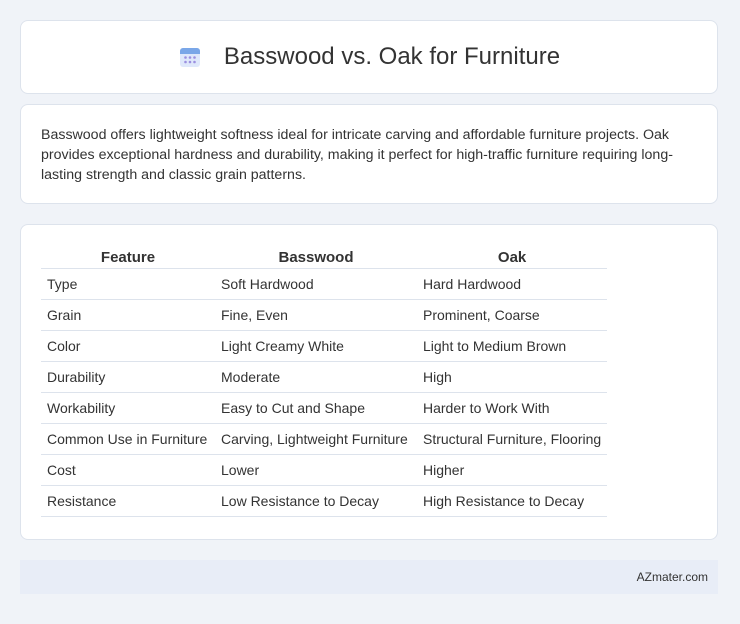 This screenshot has width=740, height=624. Describe the element at coordinates (512, 470) in the screenshot. I see `table-cell-oak: Higher` at that location.